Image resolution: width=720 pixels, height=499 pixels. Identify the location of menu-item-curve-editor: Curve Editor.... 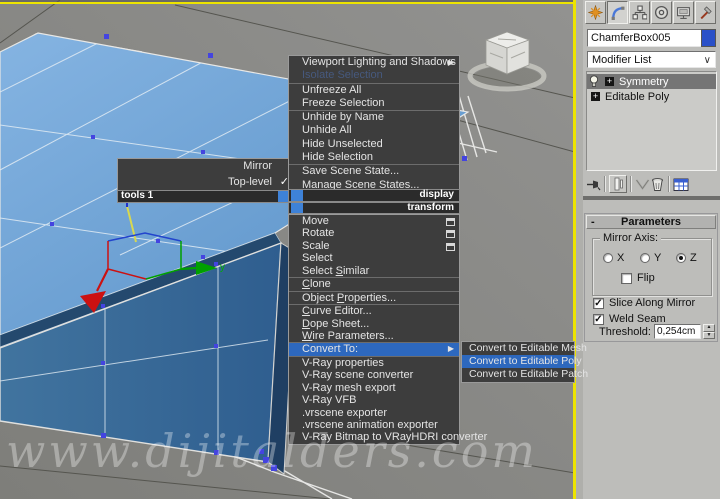
(374, 311).